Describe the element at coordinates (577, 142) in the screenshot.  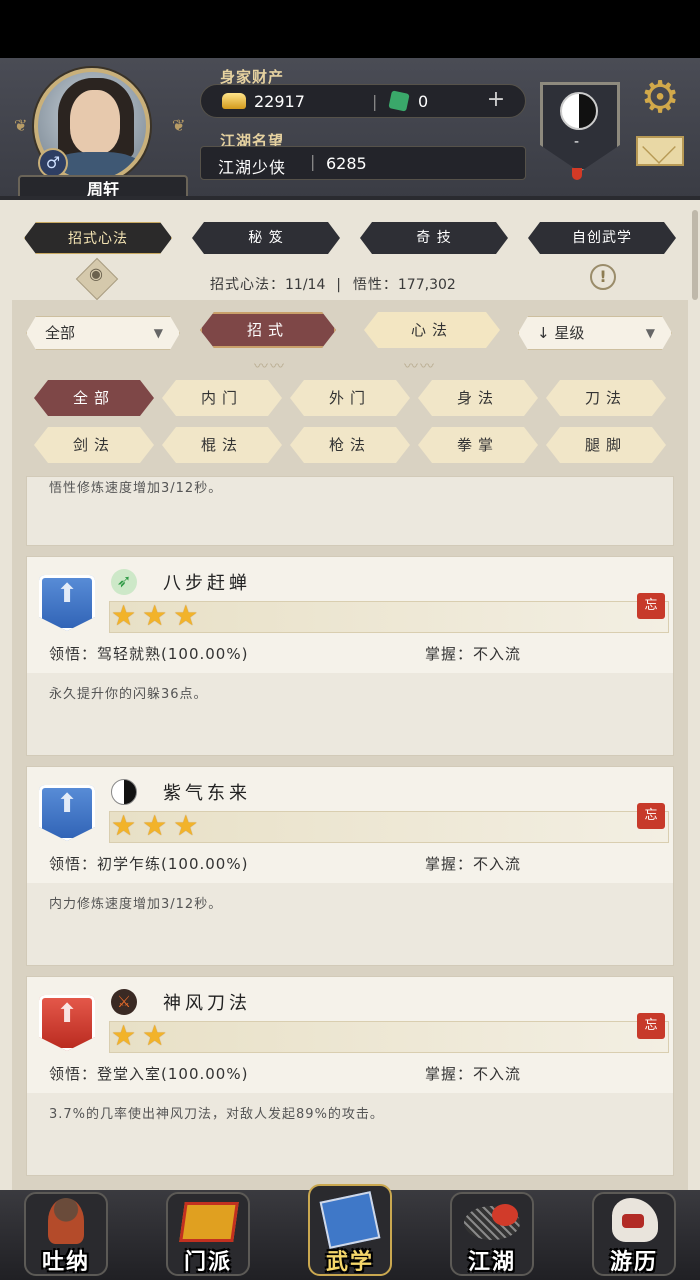
I see `sect-value: -` at that location.